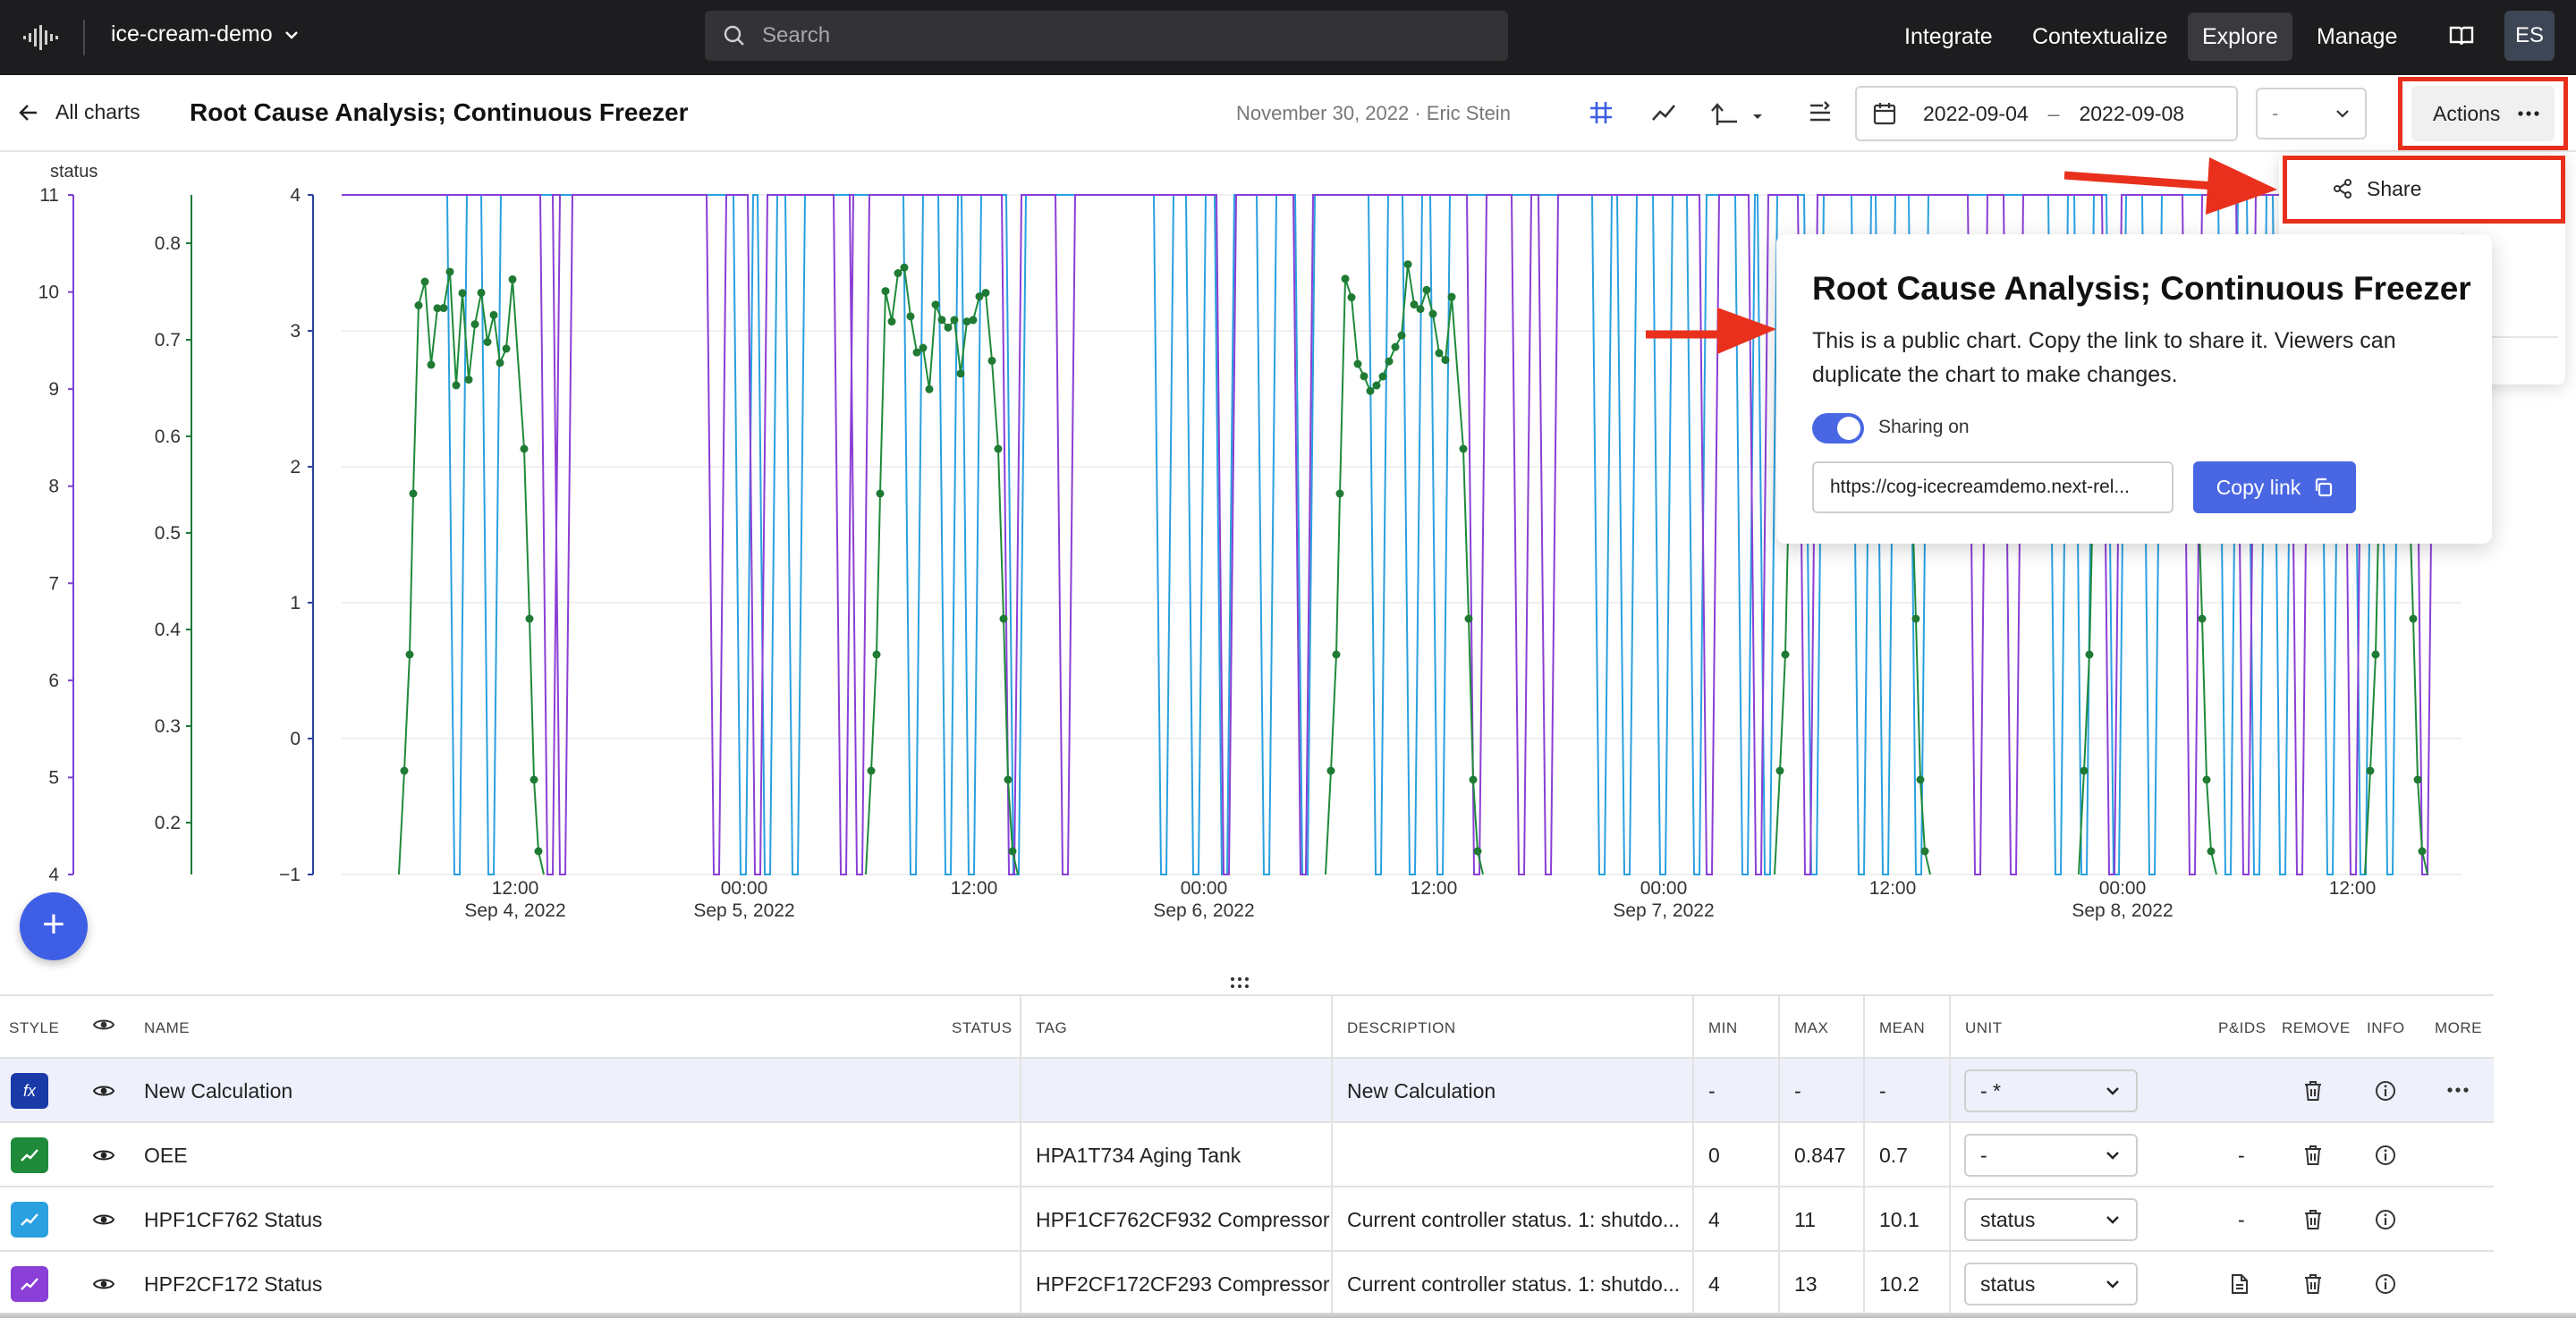 The image size is (2576, 1318). Describe the element at coordinates (166, 1156) in the screenshot. I see `row-name: OEE` at that location.